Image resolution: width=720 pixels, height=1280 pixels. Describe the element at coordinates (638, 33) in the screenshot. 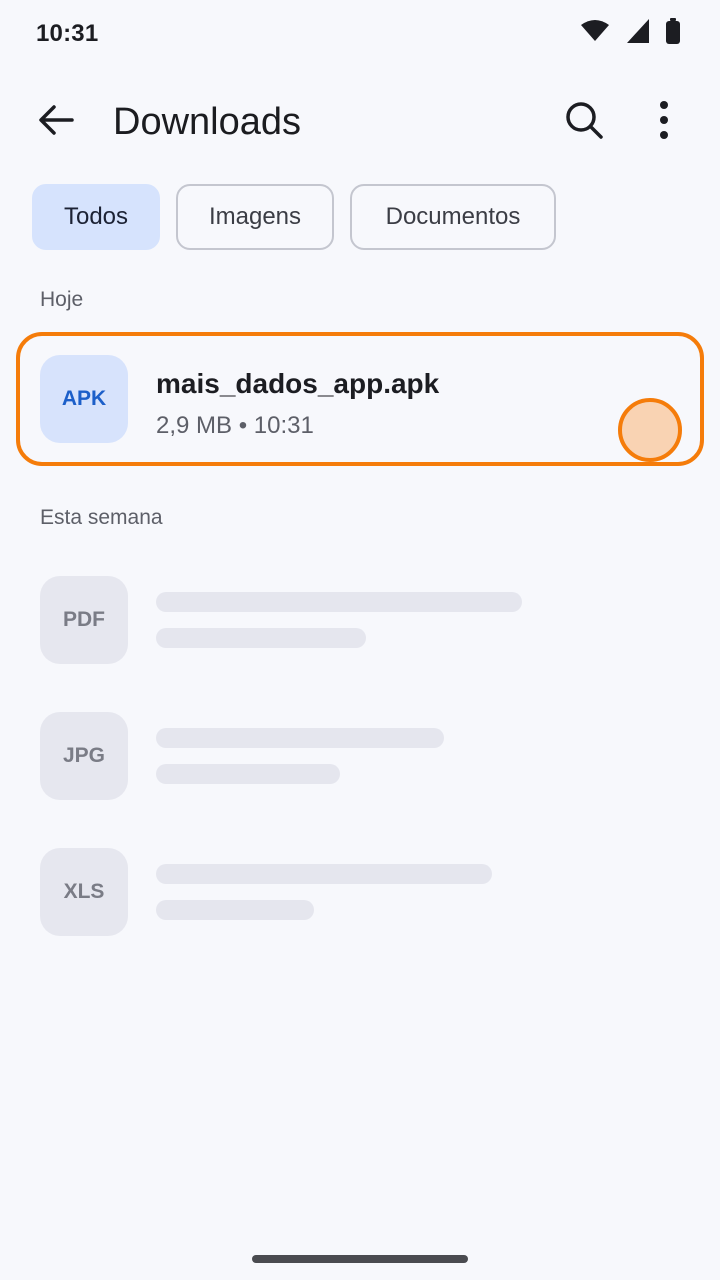

I see `cell-signal-icon` at that location.